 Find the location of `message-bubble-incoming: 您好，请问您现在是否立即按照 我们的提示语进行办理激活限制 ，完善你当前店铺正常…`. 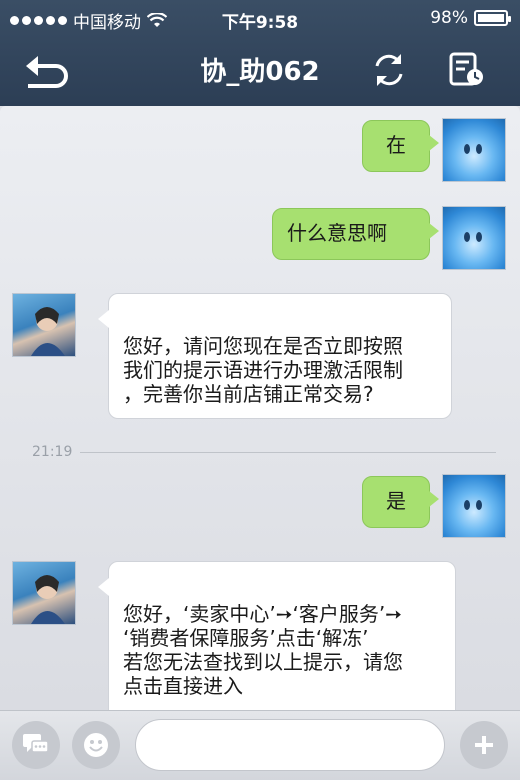

message-bubble-incoming: 您好，请问您现在是否立即按照 我们的提示语进行办理激活限制 ，完善你当前店铺正常… is located at coordinates (275, 356).